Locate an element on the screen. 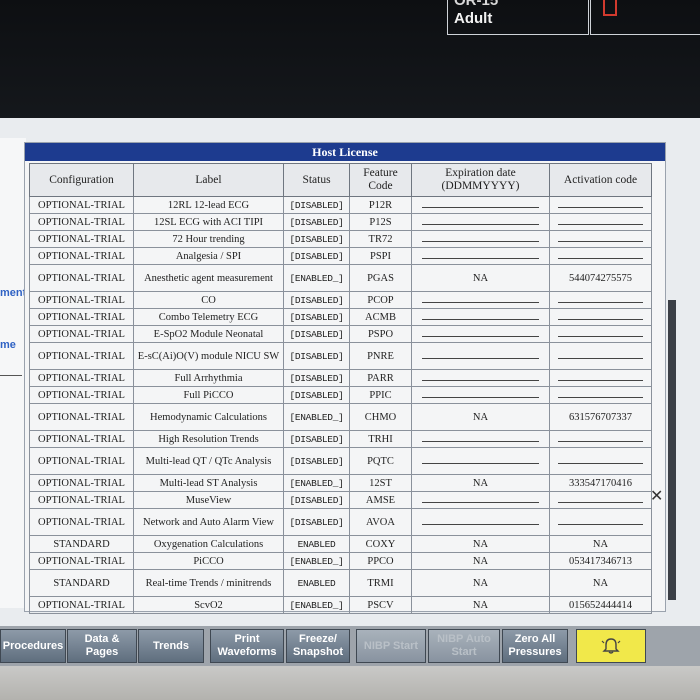  table-row: OPTIONAL-TRIAL Full PiCCO [DISABLED] PPIC is located at coordinates (340, 395).